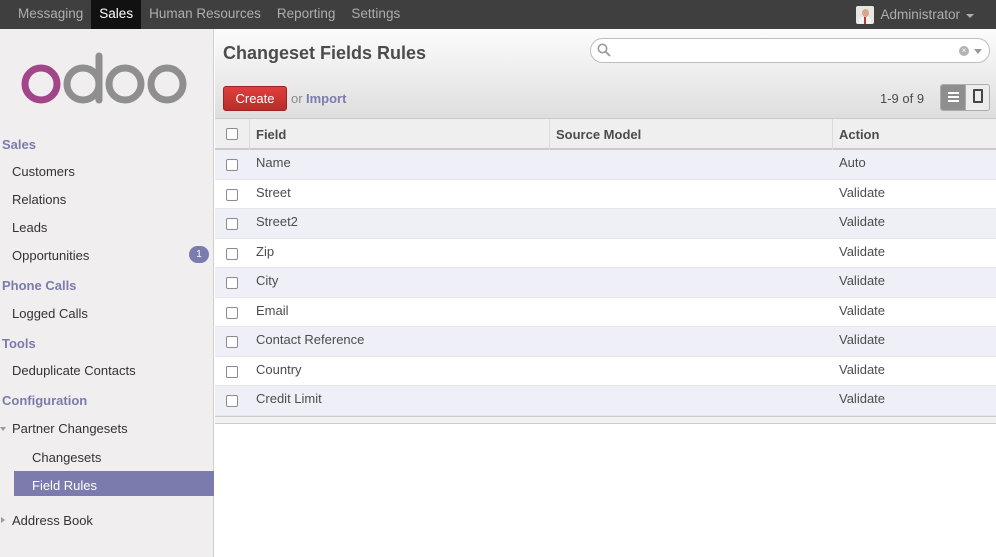 The width and height of the screenshot is (996, 557). I want to click on sidebar-item-logged-calls: Logged Calls, so click(50, 313).